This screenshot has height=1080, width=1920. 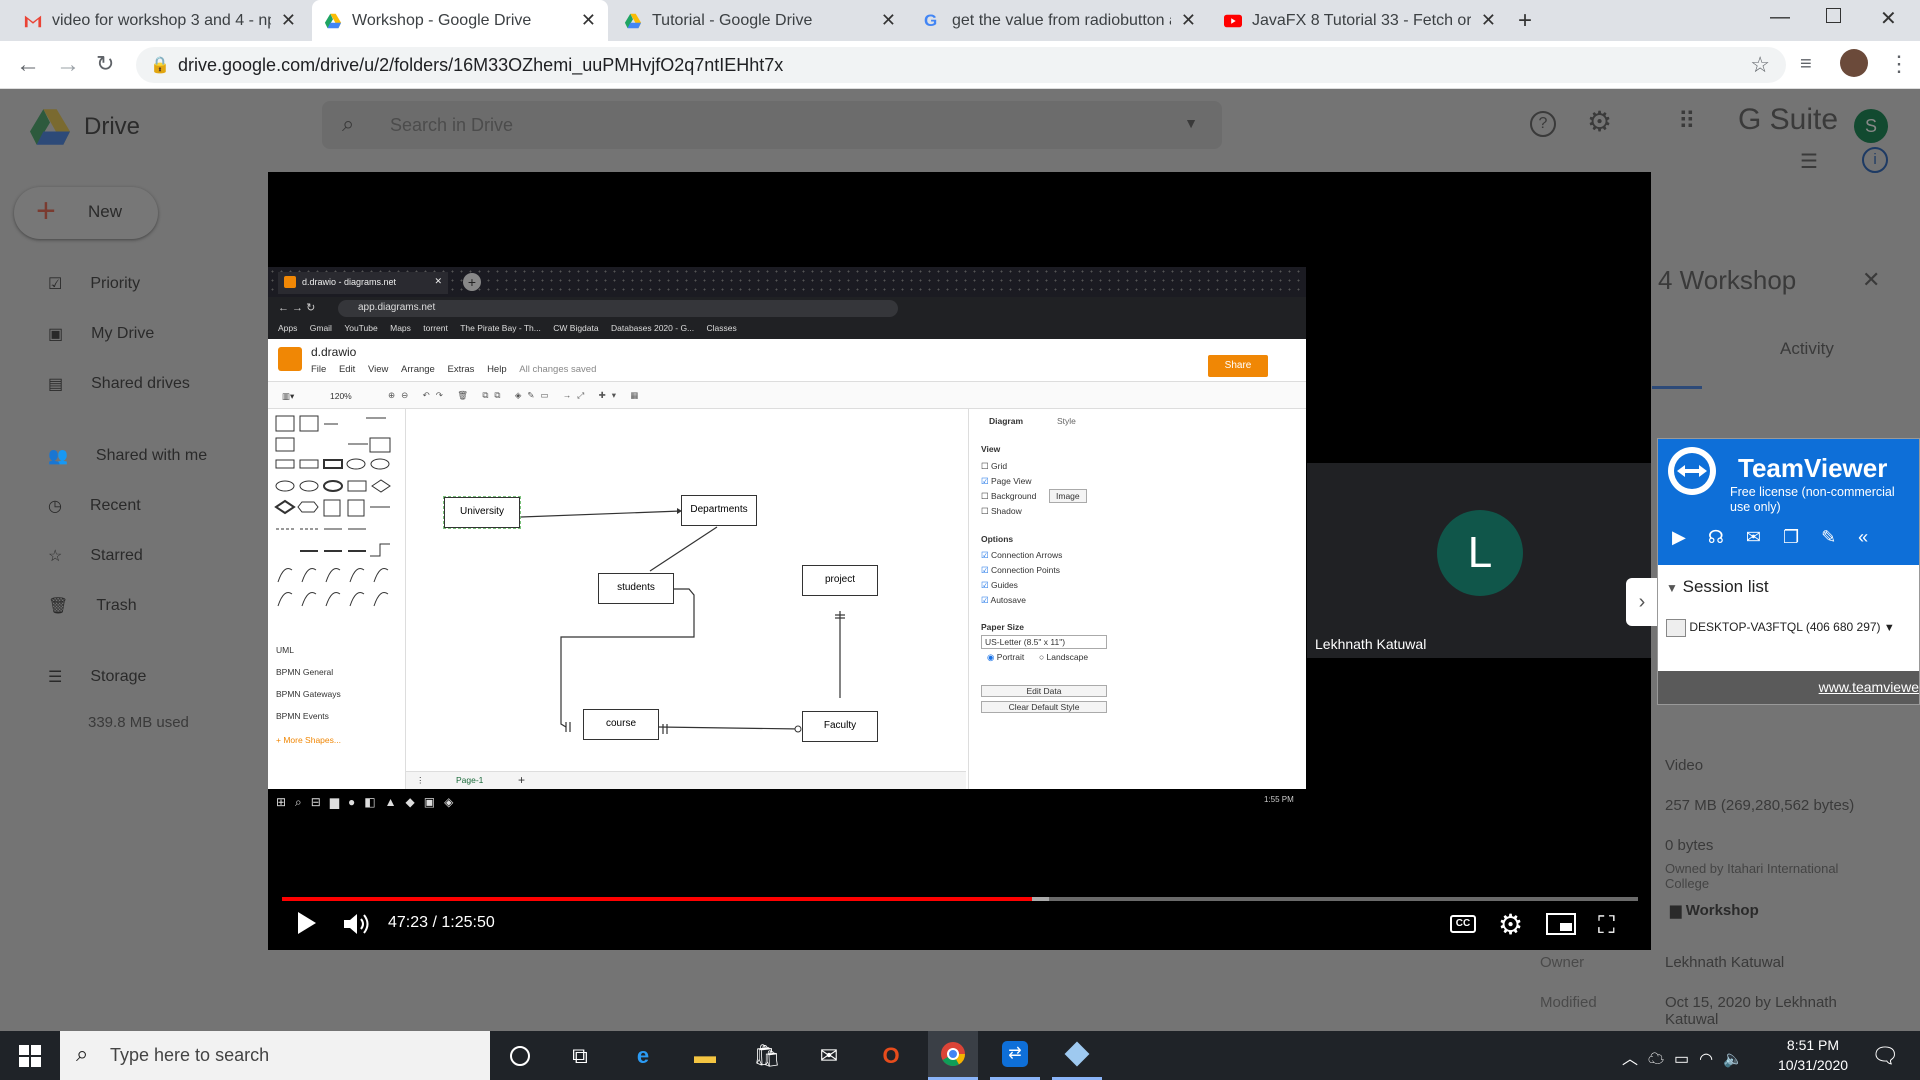 I want to click on browser-tab-google: G get the value from radiobutton a ✕, so click(x=1060, y=20).